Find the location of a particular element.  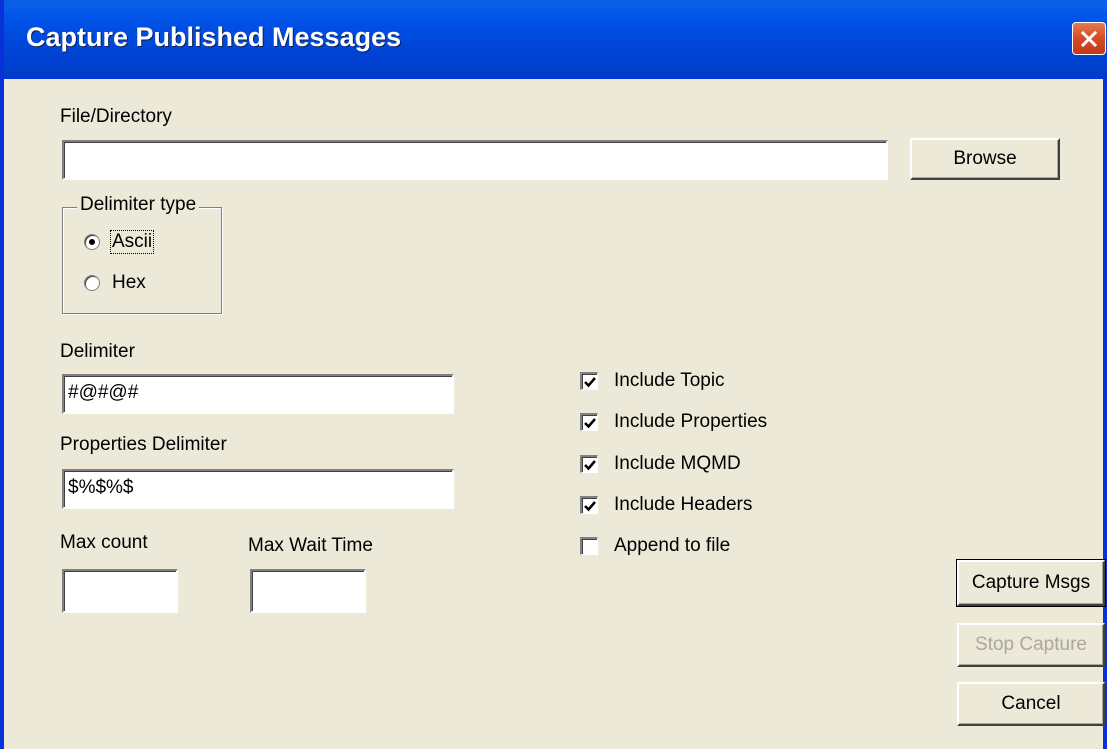

append-to-file-box is located at coordinates (589, 546).